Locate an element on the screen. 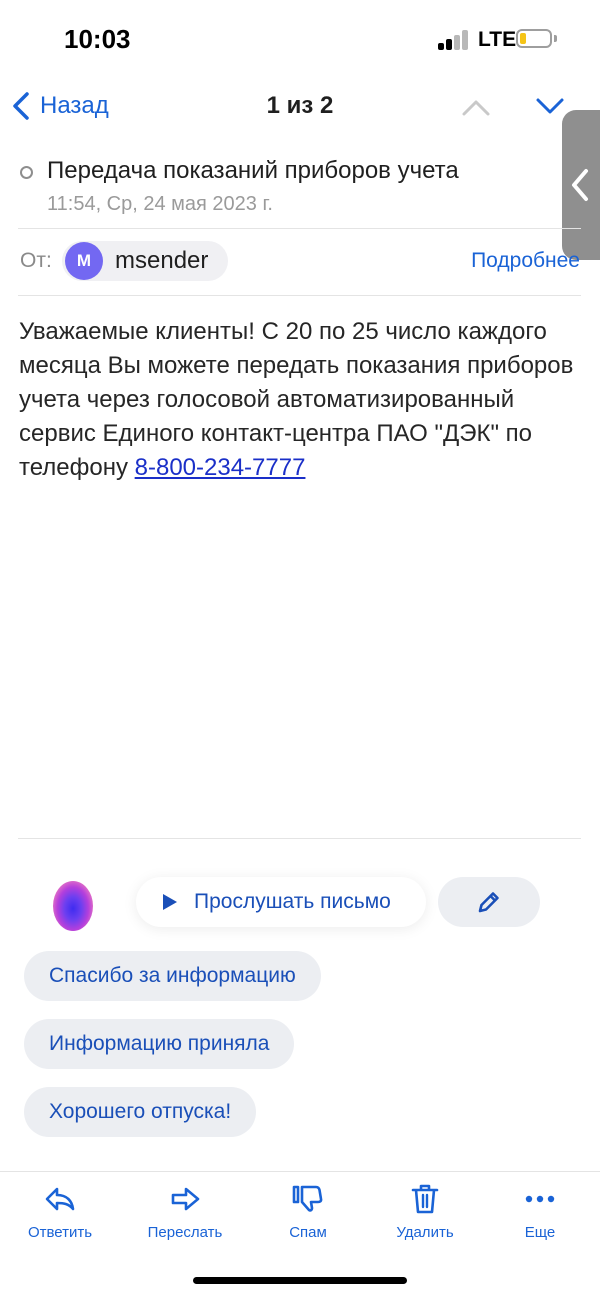 The width and height of the screenshot is (600, 1298). listen-label: Прослушать письмо is located at coordinates (292, 901).